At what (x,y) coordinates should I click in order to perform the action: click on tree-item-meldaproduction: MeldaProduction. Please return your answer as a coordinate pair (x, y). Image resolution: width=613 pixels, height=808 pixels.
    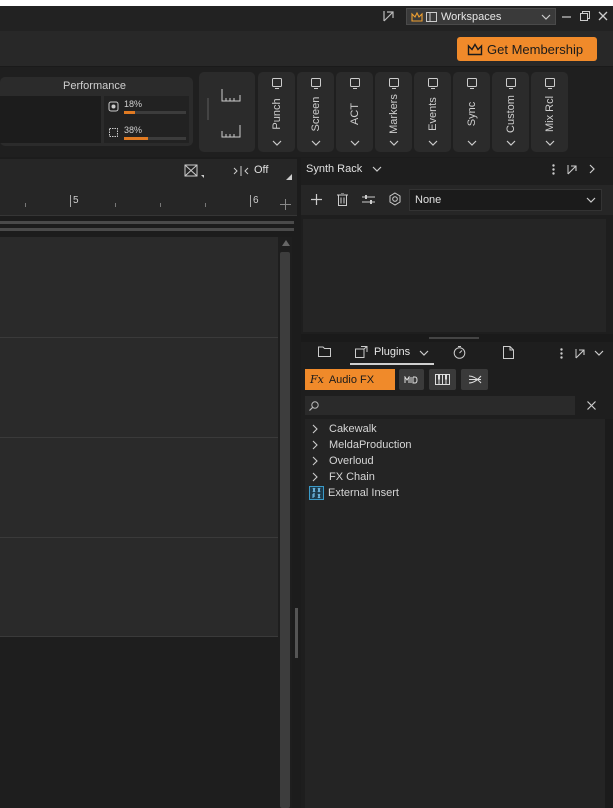
    Looking at the image, I should click on (361, 445).